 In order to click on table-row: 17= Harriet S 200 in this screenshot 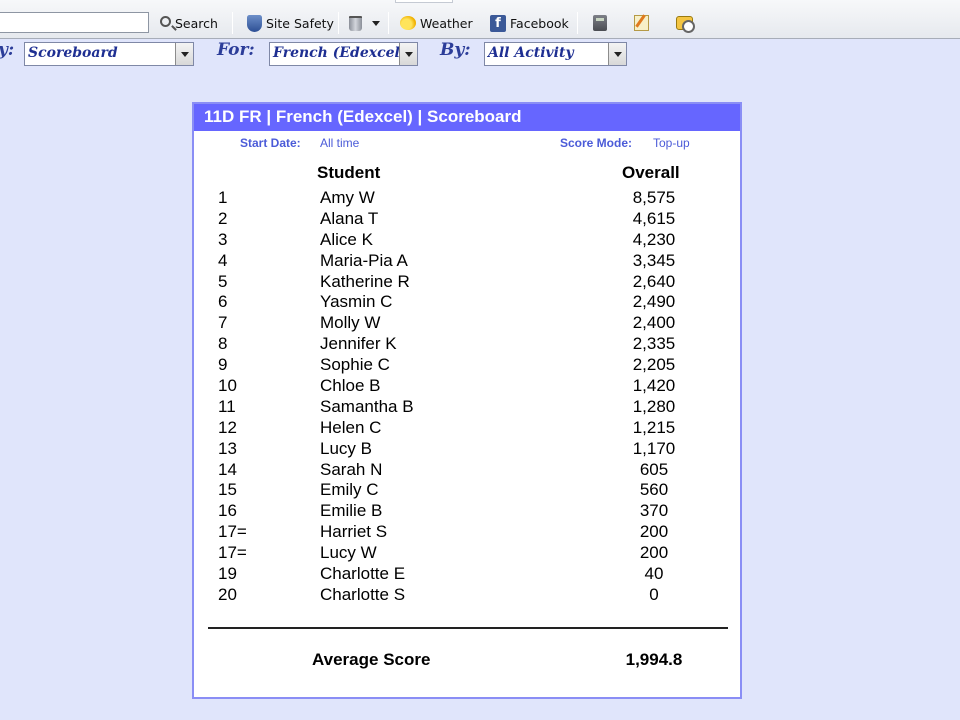, I will do `click(467, 532)`.